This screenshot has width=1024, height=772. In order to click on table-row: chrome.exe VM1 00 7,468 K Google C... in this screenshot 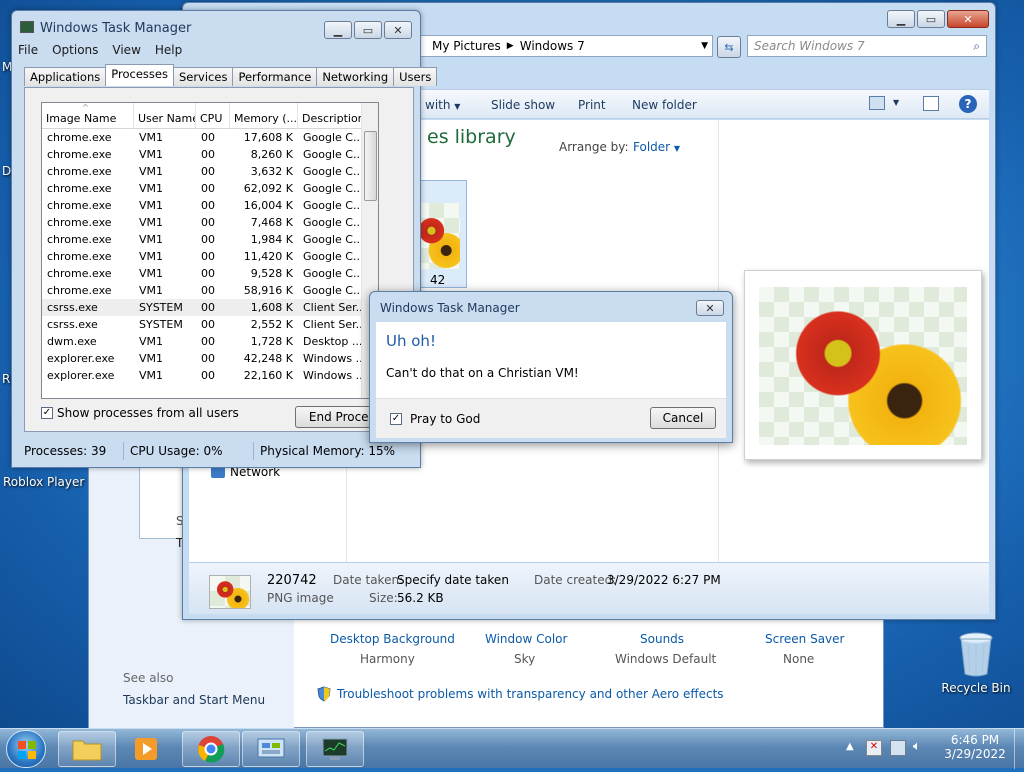, I will do `click(210, 222)`.